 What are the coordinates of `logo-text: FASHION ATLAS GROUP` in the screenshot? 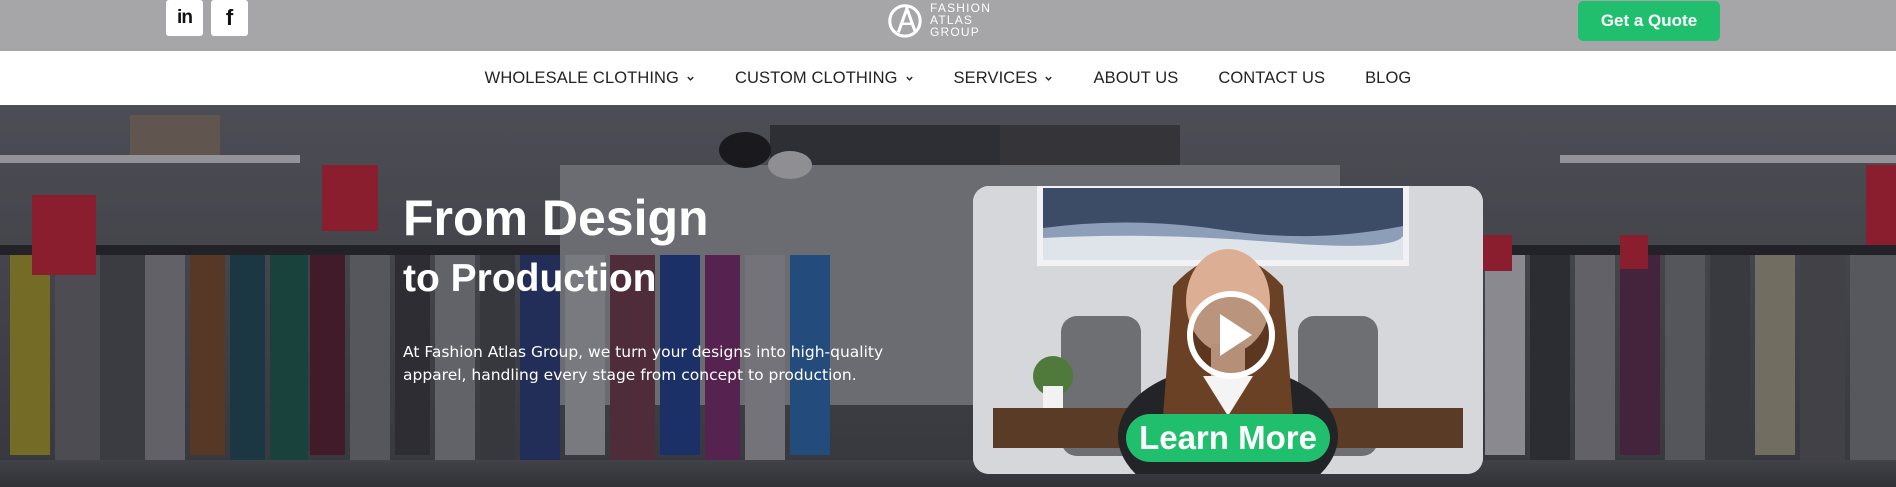 It's located at (960, 20).